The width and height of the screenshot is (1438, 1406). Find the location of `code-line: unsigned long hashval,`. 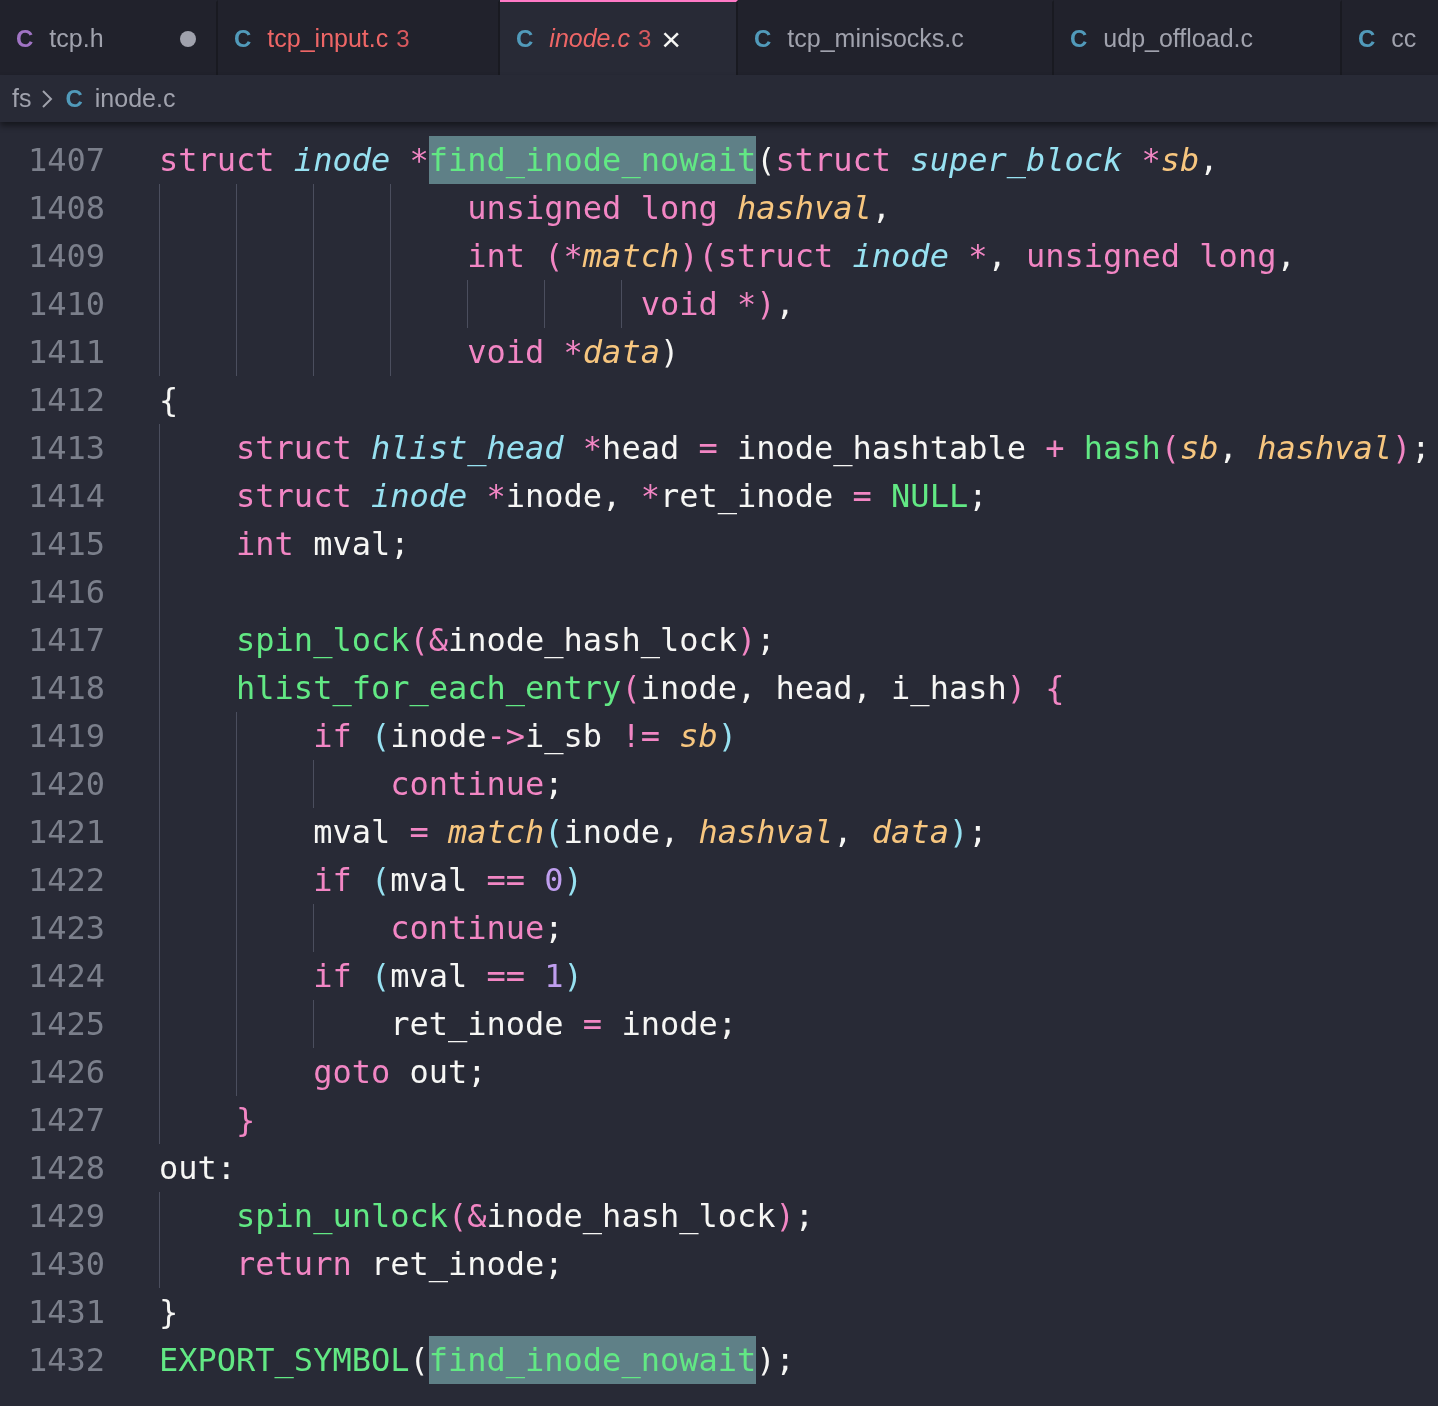

code-line: unsigned long hashval, is located at coordinates (679, 208).